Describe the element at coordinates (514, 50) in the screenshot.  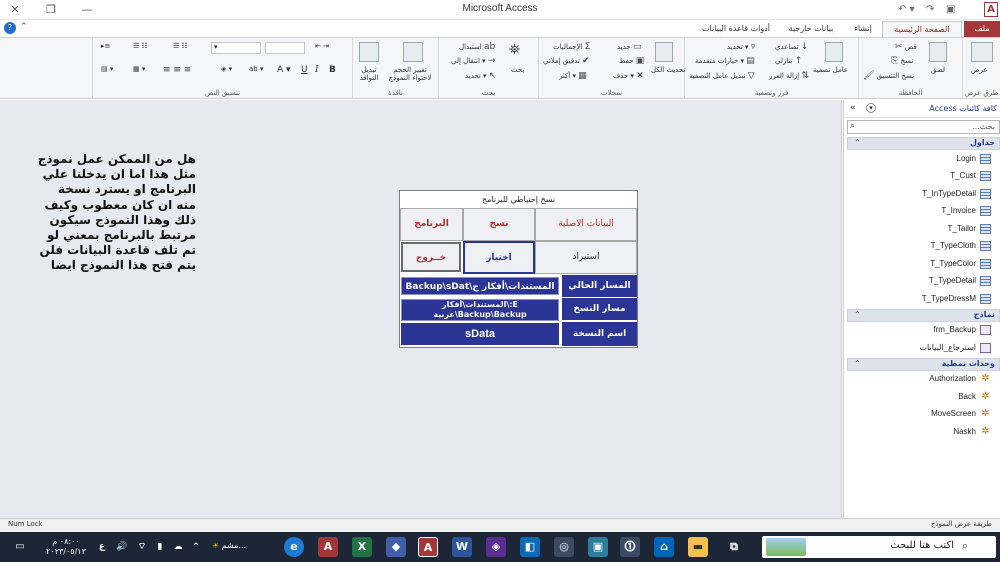
I see `find-icon: ⛯` at that location.